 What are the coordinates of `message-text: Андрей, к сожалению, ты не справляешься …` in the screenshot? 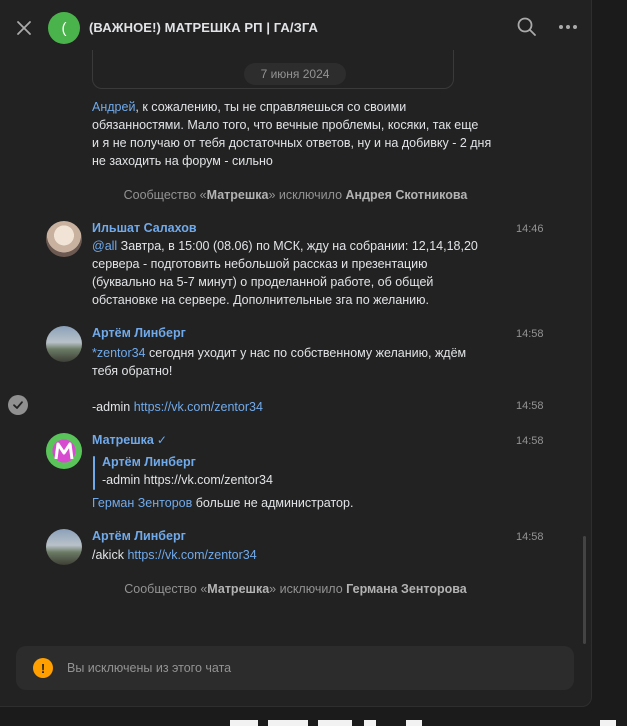 It's located at (291, 134).